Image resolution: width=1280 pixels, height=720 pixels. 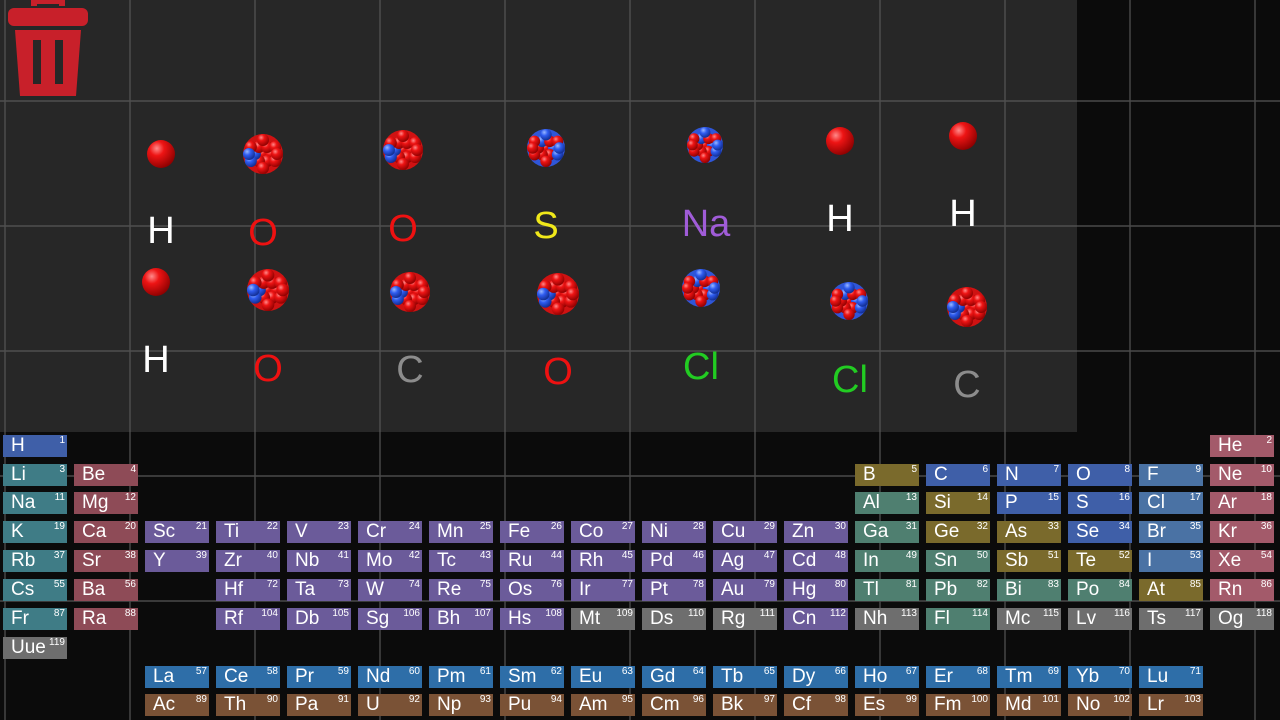 What do you see at coordinates (1242, 503) in the screenshot?
I see `element-ar: Ar 18` at bounding box center [1242, 503].